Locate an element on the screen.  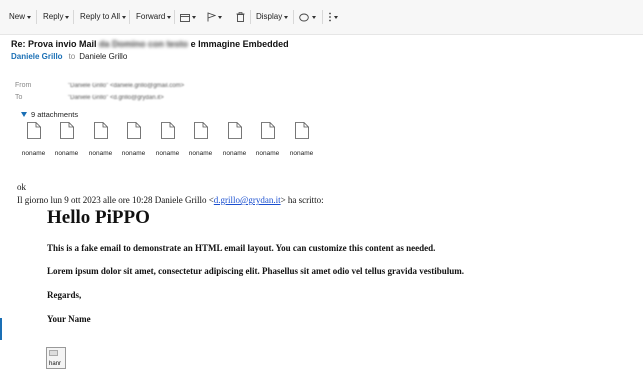
tag-button is located at coordinates (307, 17).